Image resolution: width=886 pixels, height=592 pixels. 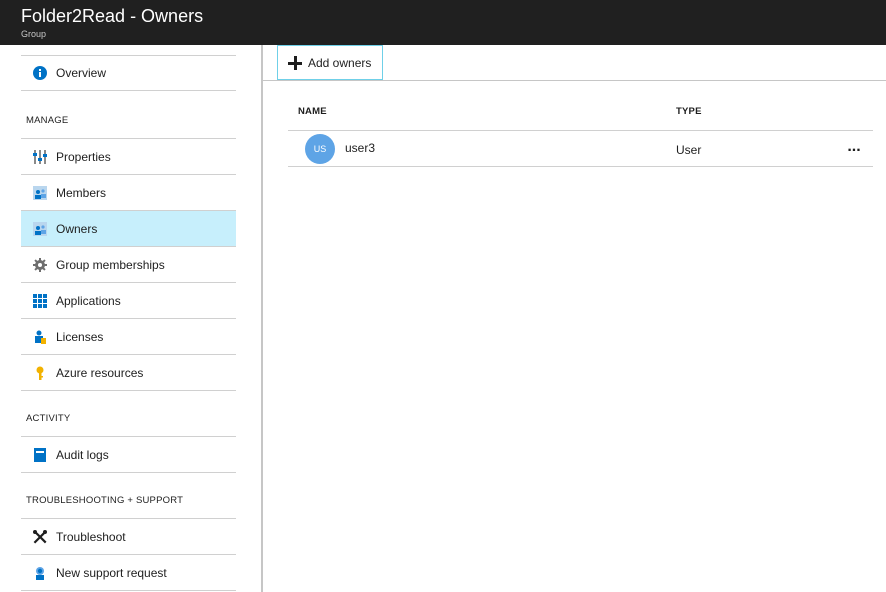 What do you see at coordinates (40, 193) in the screenshot?
I see `members-icon` at bounding box center [40, 193].